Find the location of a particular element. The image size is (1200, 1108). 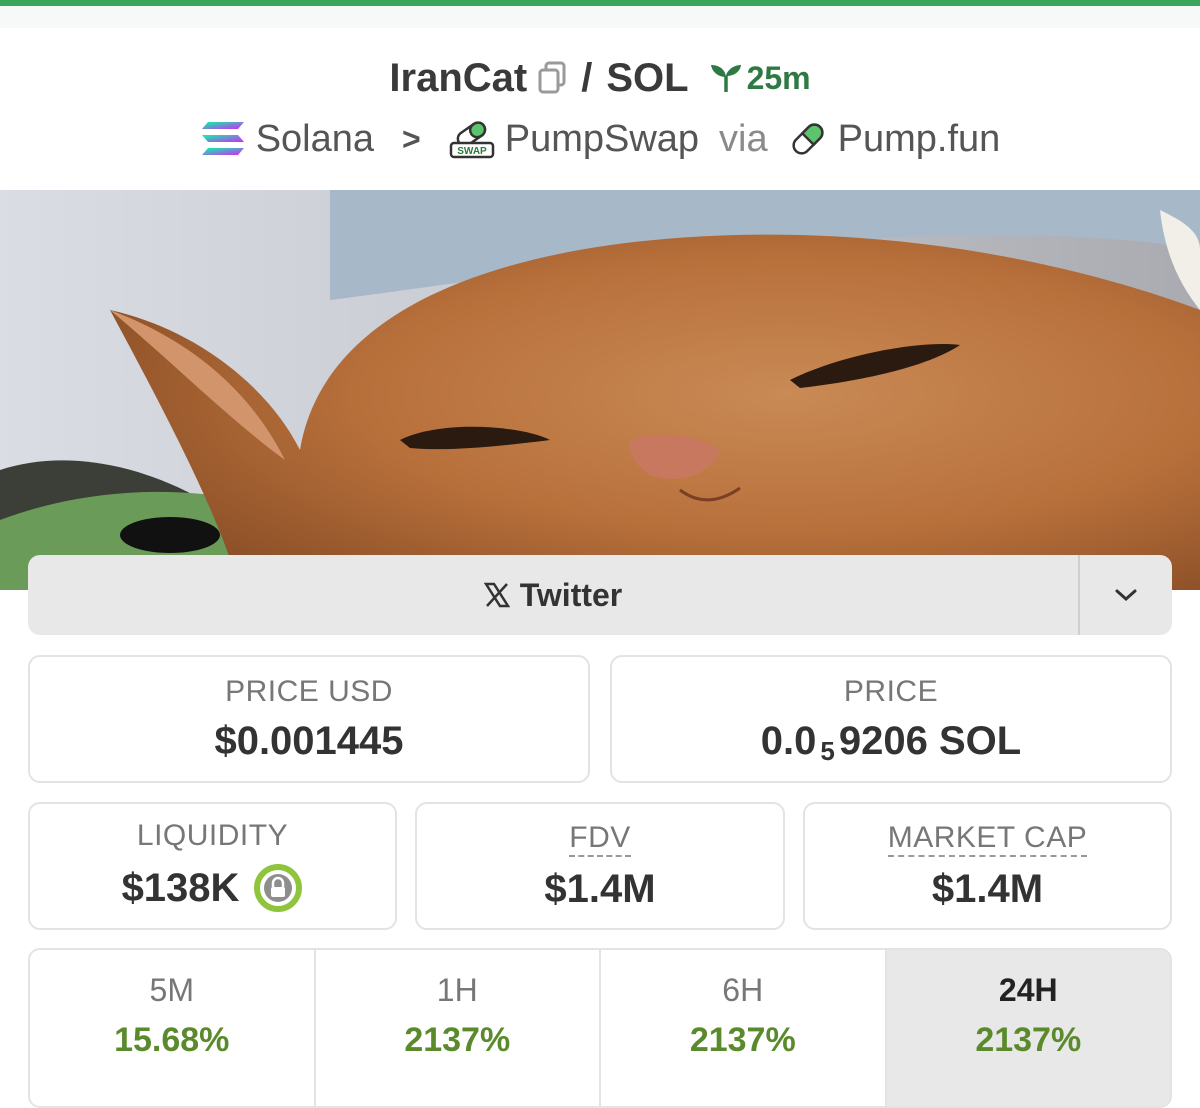

tab-6h: 6H 2137% is located at coordinates (744, 1028).